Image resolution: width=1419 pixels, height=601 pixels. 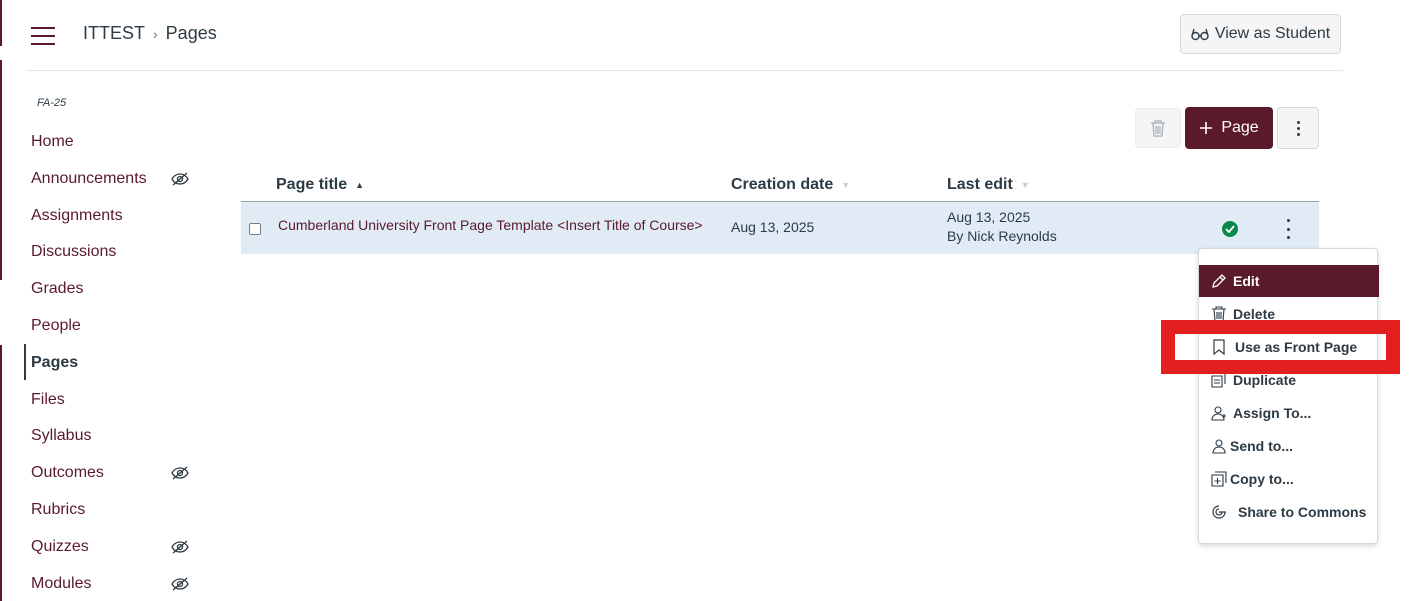 I want to click on sidebar-item-quizzes: Quizzes, so click(x=60, y=547).